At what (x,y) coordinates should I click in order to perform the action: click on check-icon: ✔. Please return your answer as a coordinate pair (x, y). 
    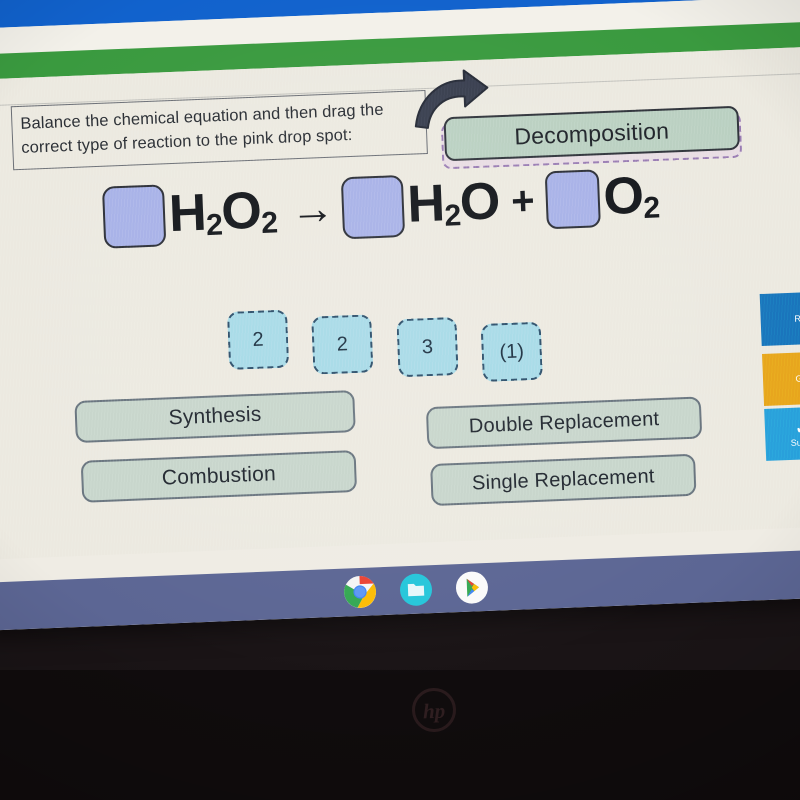
    Looking at the image, I should click on (797, 429).